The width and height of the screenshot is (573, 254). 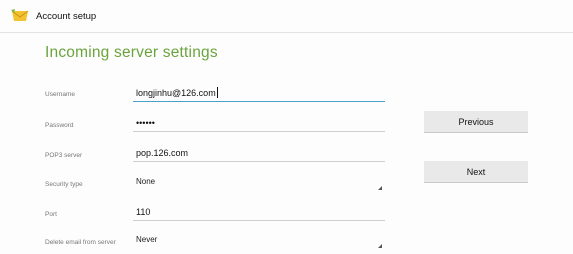 I want to click on server-label: POP3 server, so click(x=64, y=155).